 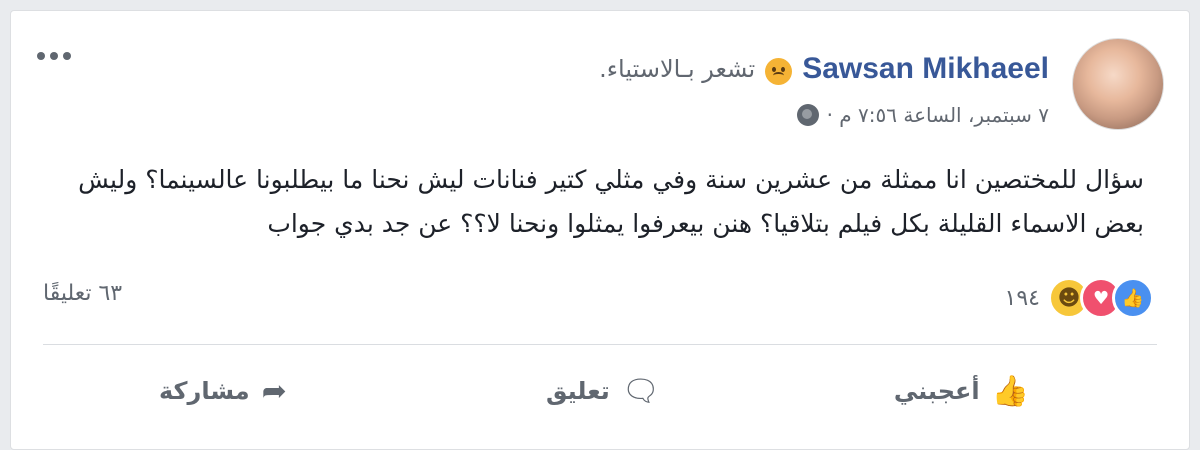 I want to click on post-date: ٧ سبتمبر، الساعة ٧:٥٦ م ·, so click(x=938, y=115).